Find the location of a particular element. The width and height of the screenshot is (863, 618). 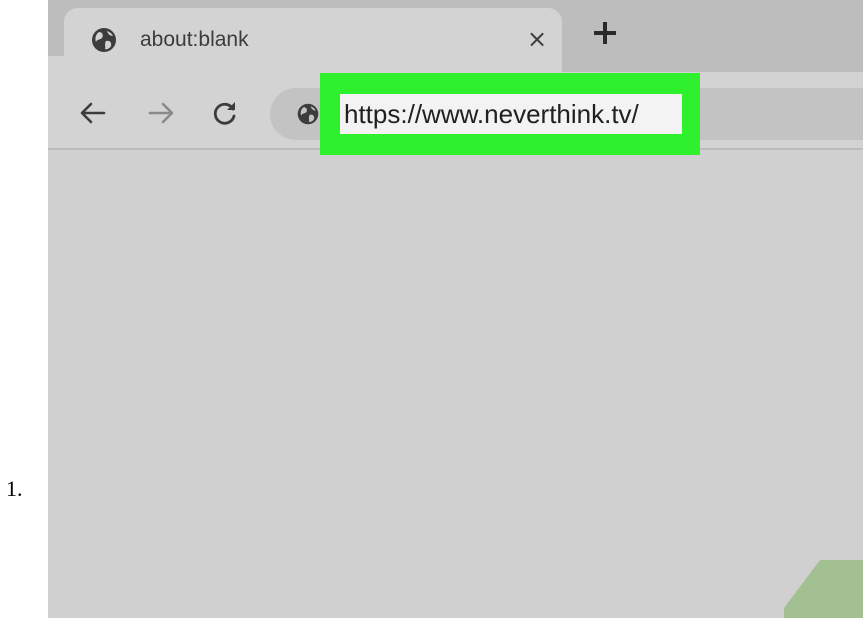

tab-strip: about:blank × is located at coordinates (455, 36).